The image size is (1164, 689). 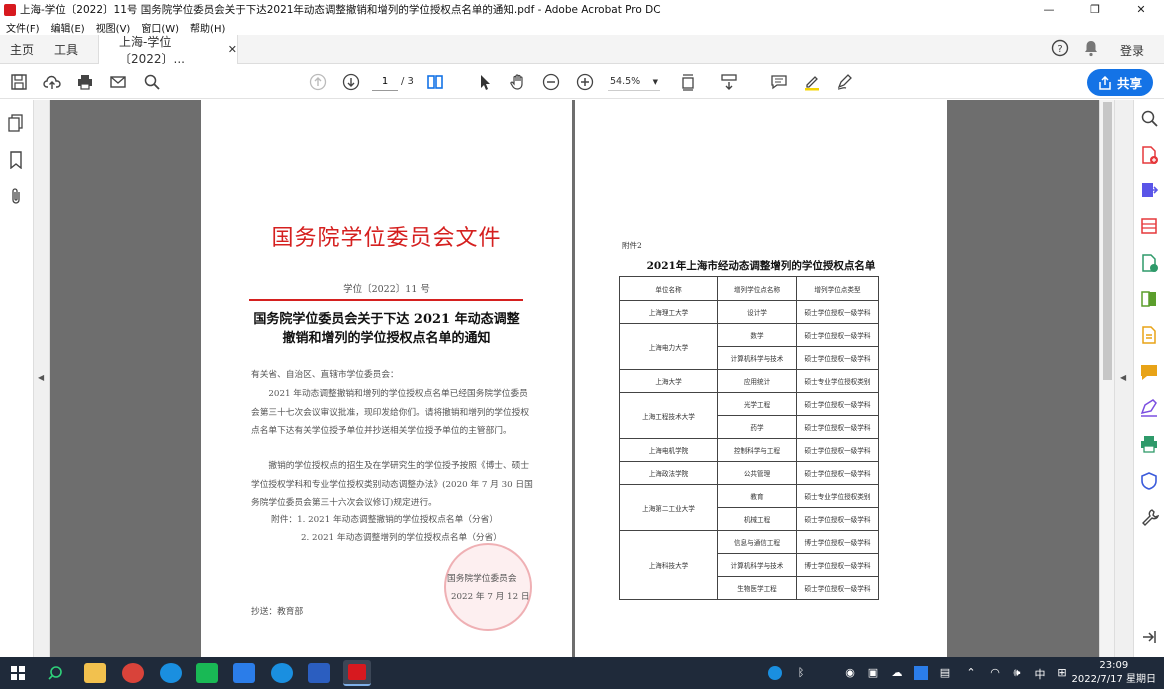 What do you see at coordinates (1150, 518) in the screenshot?
I see `more-tools-icon` at bounding box center [1150, 518].